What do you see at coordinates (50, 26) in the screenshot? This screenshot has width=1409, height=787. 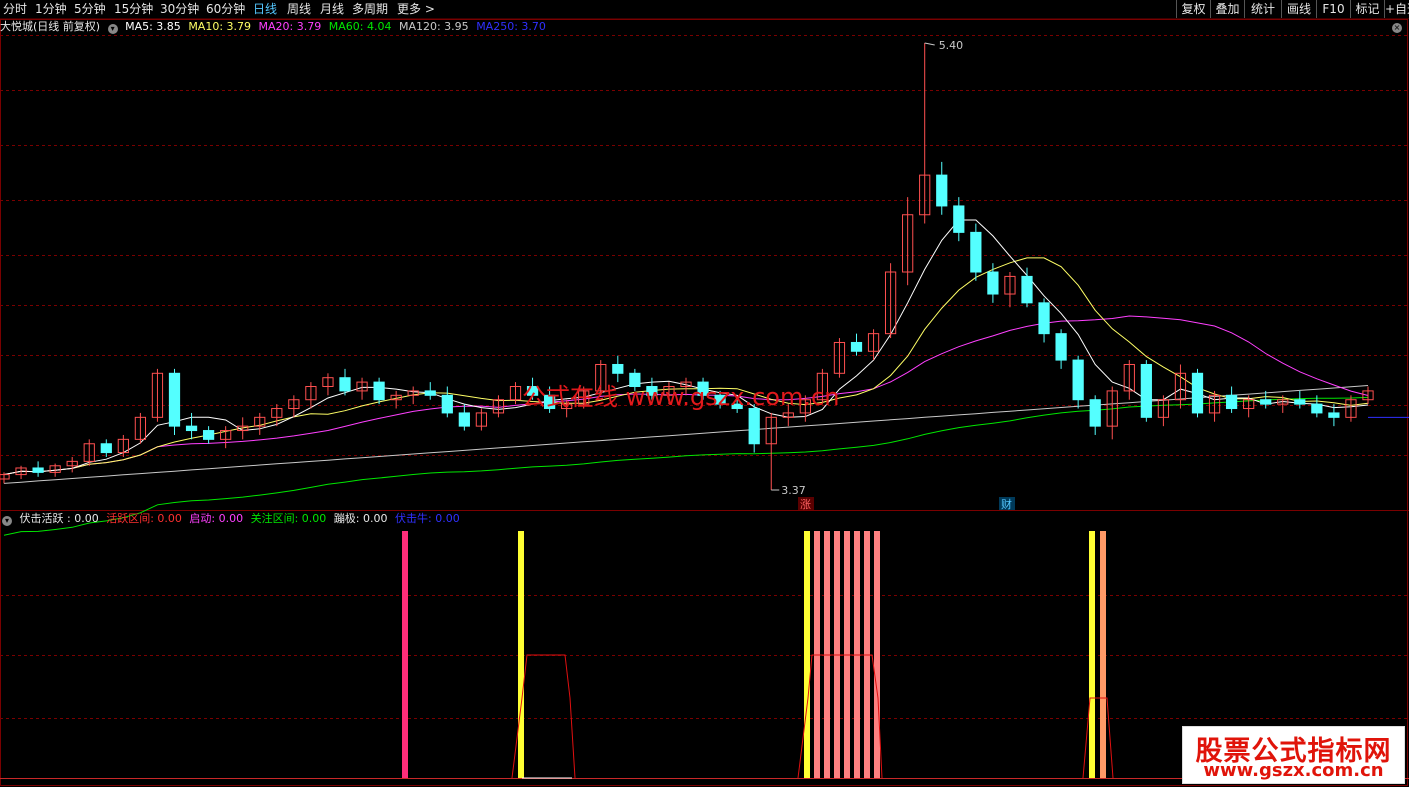 I see `stock-title: 大悦城(日线 前复权)` at bounding box center [50, 26].